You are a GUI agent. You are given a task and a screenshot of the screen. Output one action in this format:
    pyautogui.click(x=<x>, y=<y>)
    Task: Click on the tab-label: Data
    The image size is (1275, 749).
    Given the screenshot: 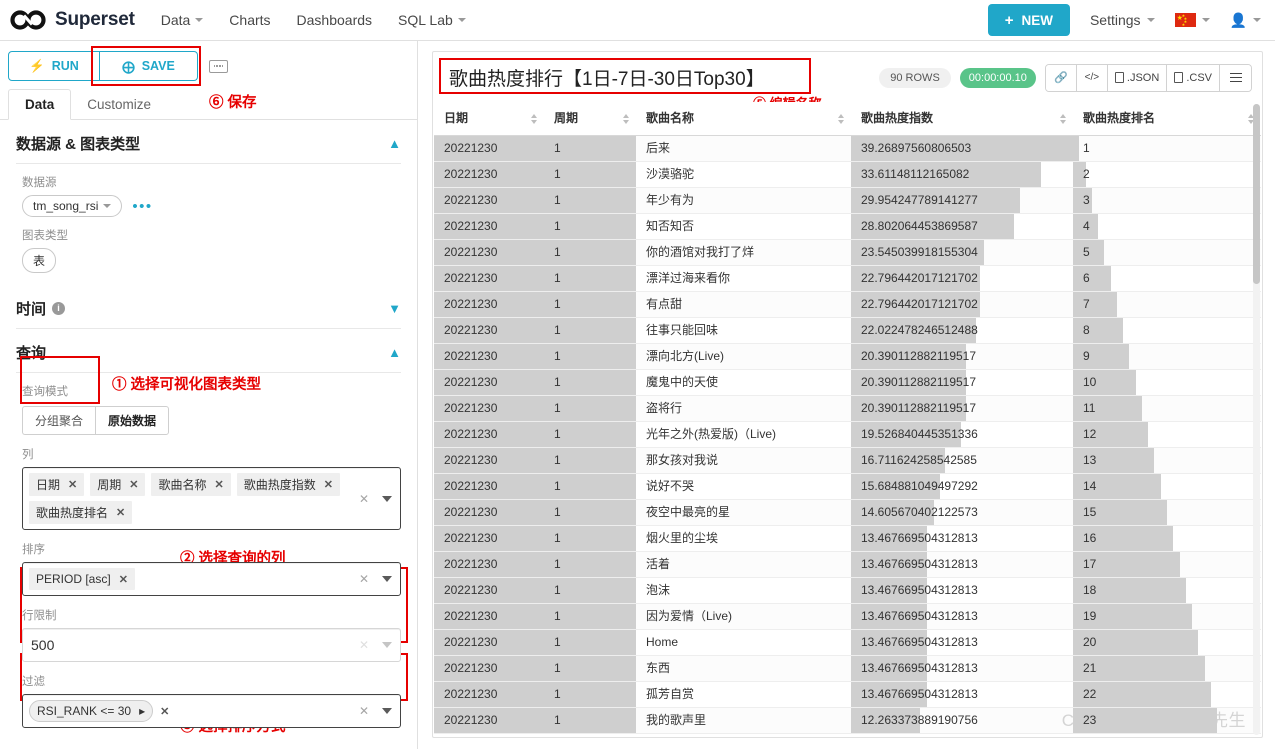 What is the action you would take?
    pyautogui.click(x=40, y=104)
    